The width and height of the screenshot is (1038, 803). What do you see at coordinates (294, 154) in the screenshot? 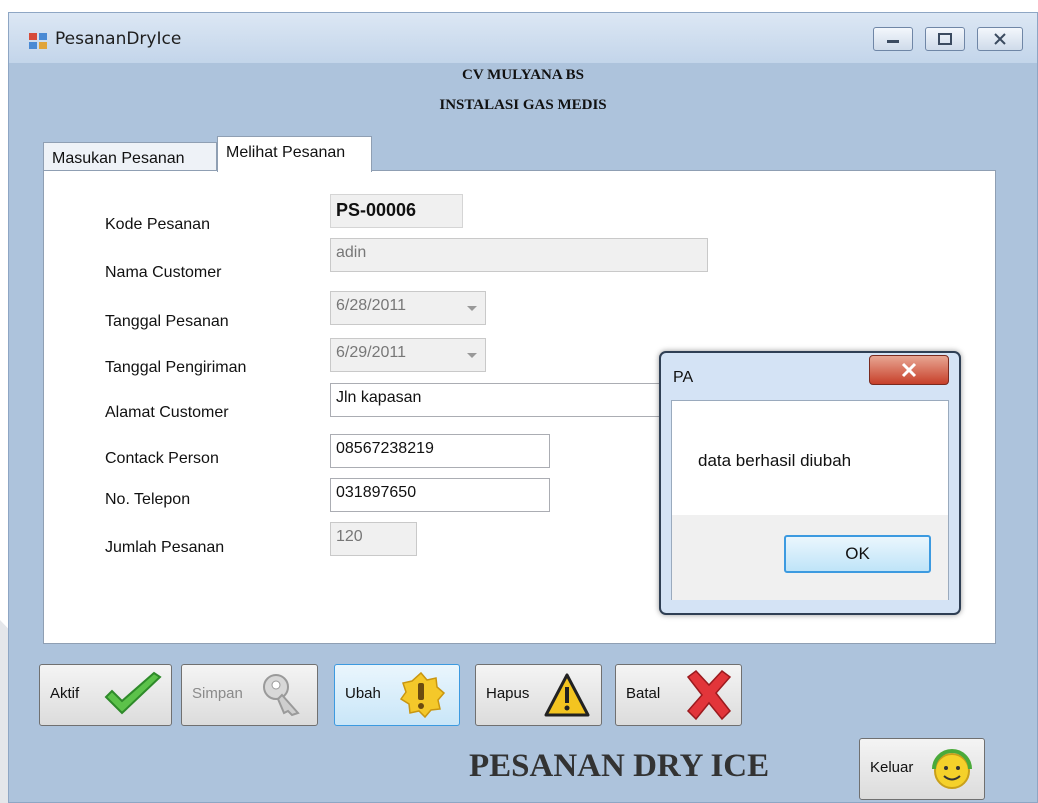
I see `tab-melihat-pesanan: Melihat Pesanan` at bounding box center [294, 154].